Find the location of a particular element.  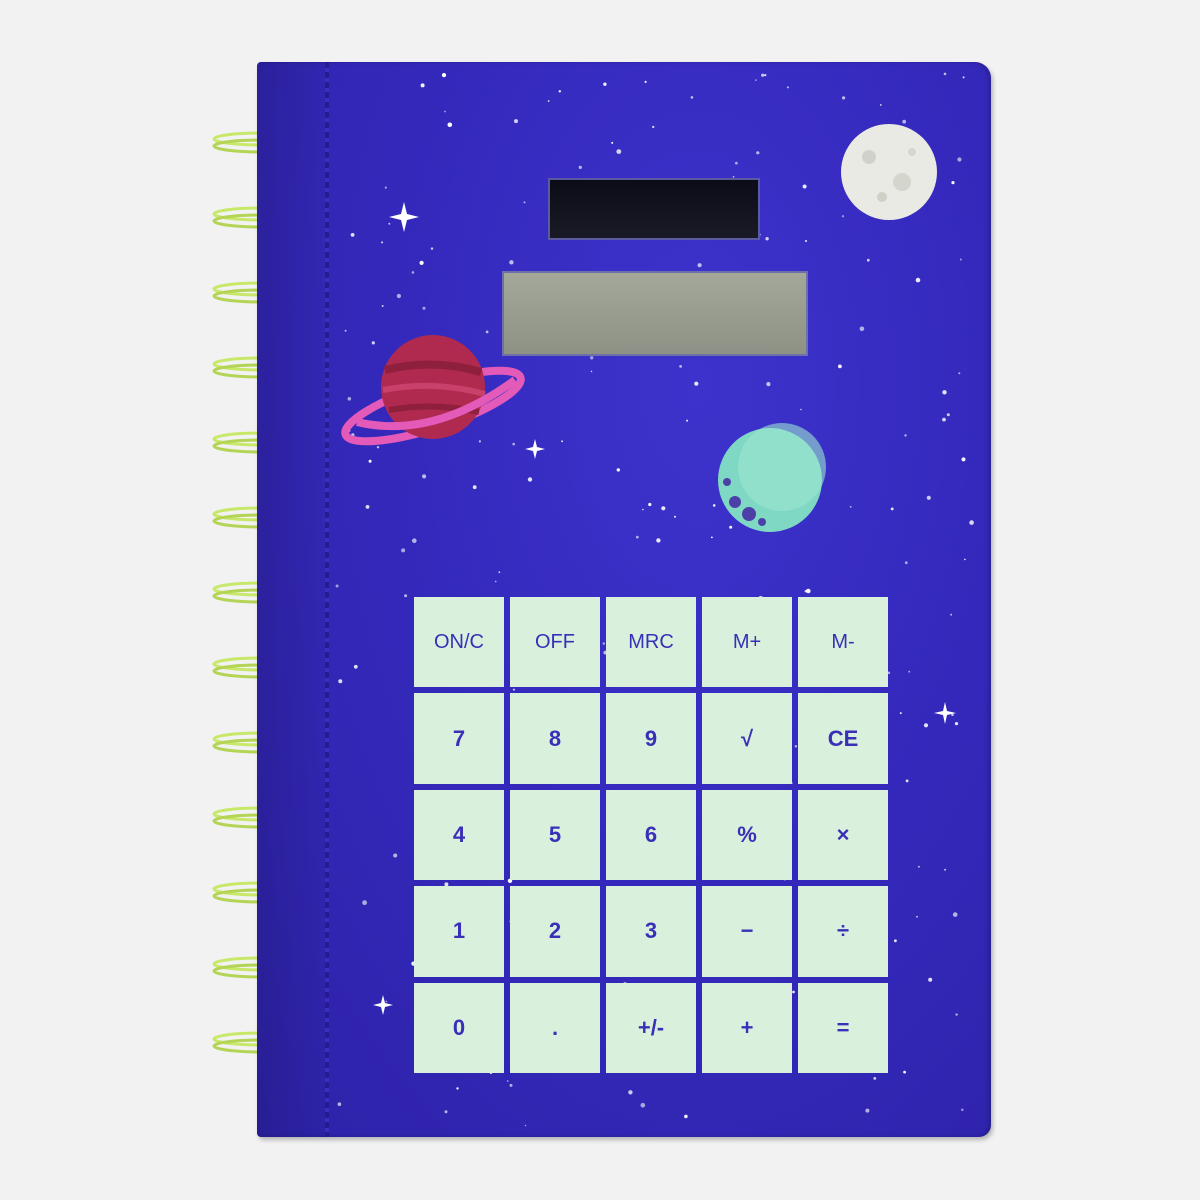

key-4: 4 is located at coordinates (459, 835).